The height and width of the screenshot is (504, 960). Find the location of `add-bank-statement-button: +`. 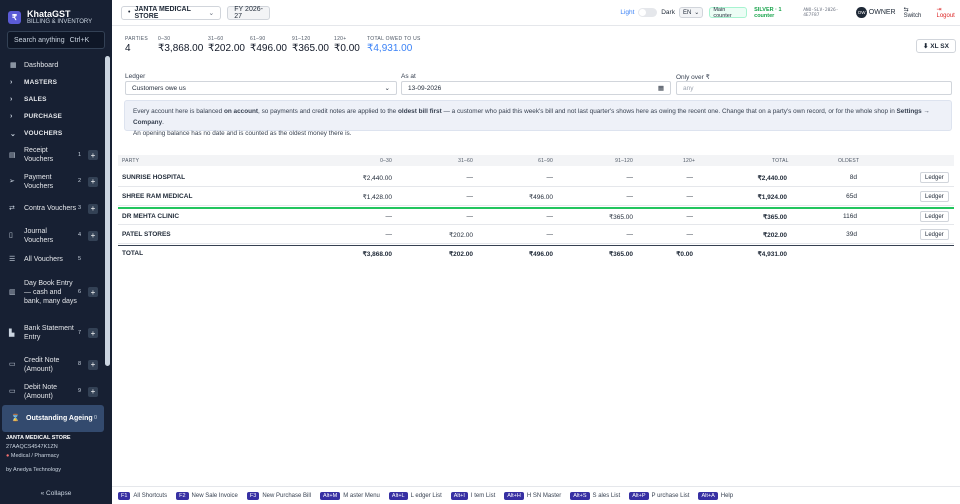

add-bank-statement-button: + is located at coordinates (93, 333).